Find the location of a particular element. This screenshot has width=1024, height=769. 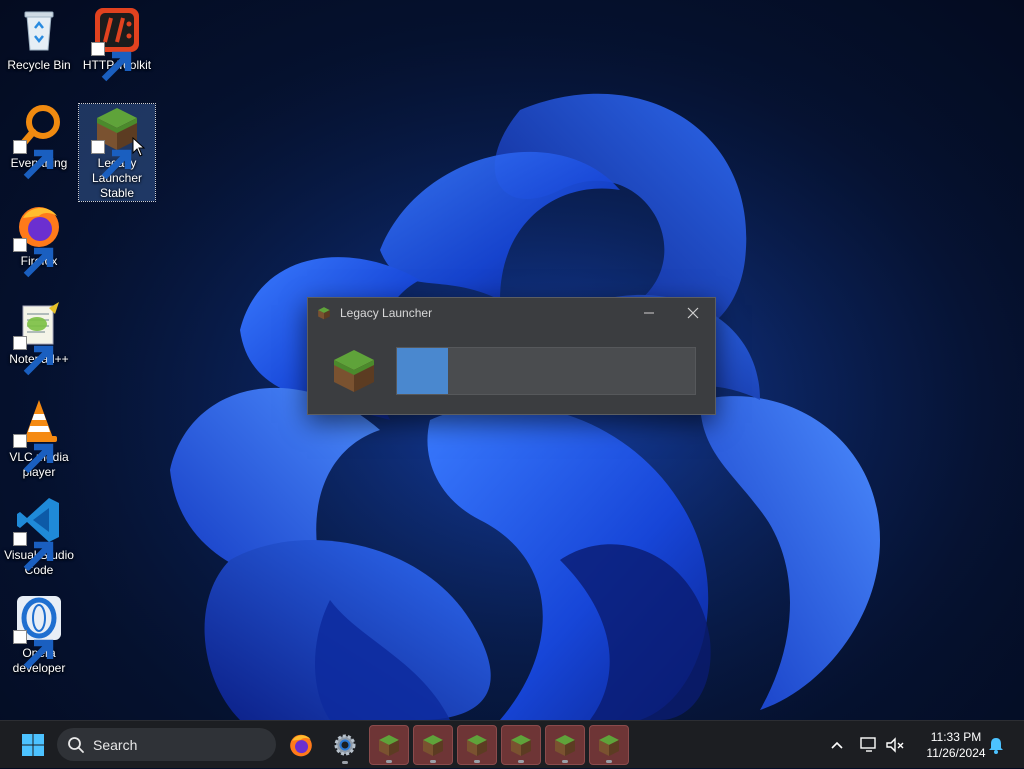

notepad-plus-plus-icon is located at coordinates (38, 338).